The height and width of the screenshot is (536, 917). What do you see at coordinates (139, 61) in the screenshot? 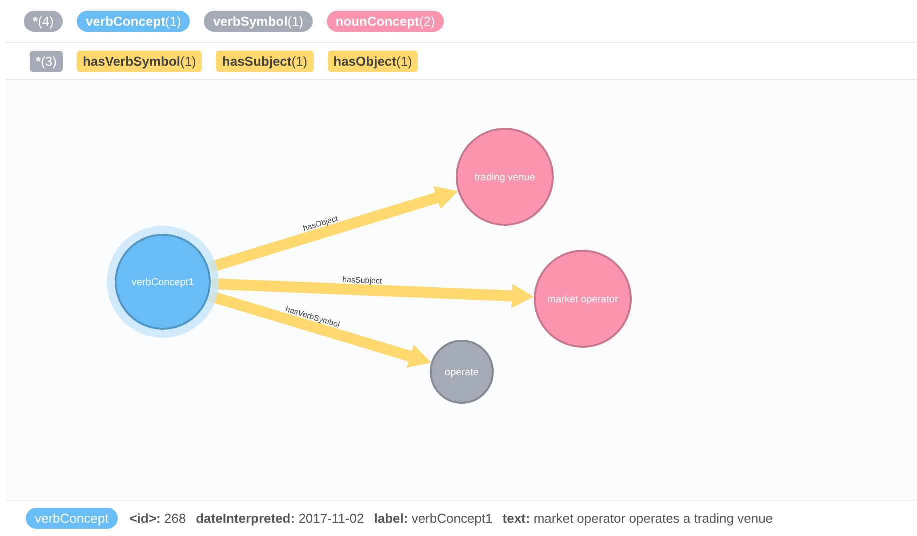
I see `relationship-type-tag: hasVerbSymbol(1)` at bounding box center [139, 61].